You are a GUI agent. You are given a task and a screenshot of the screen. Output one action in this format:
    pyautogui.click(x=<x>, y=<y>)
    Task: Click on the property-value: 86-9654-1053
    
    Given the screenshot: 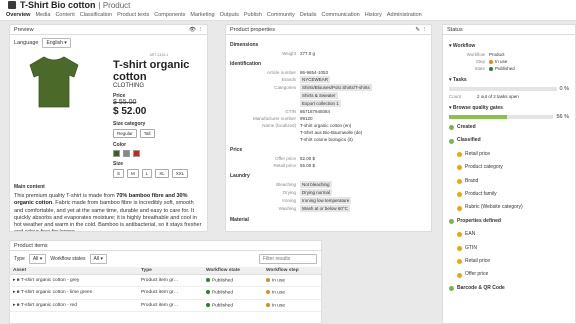 What is the action you would take?
    pyautogui.click(x=314, y=72)
    